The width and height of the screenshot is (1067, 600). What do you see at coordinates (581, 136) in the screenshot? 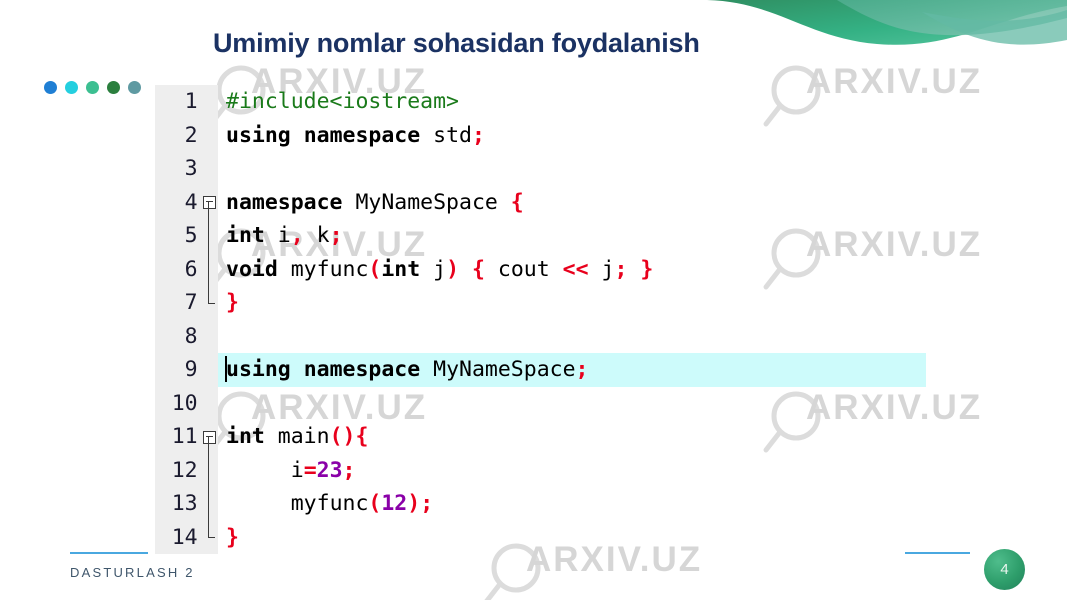
I see `code-line-content: using namespace std;` at bounding box center [581, 136].